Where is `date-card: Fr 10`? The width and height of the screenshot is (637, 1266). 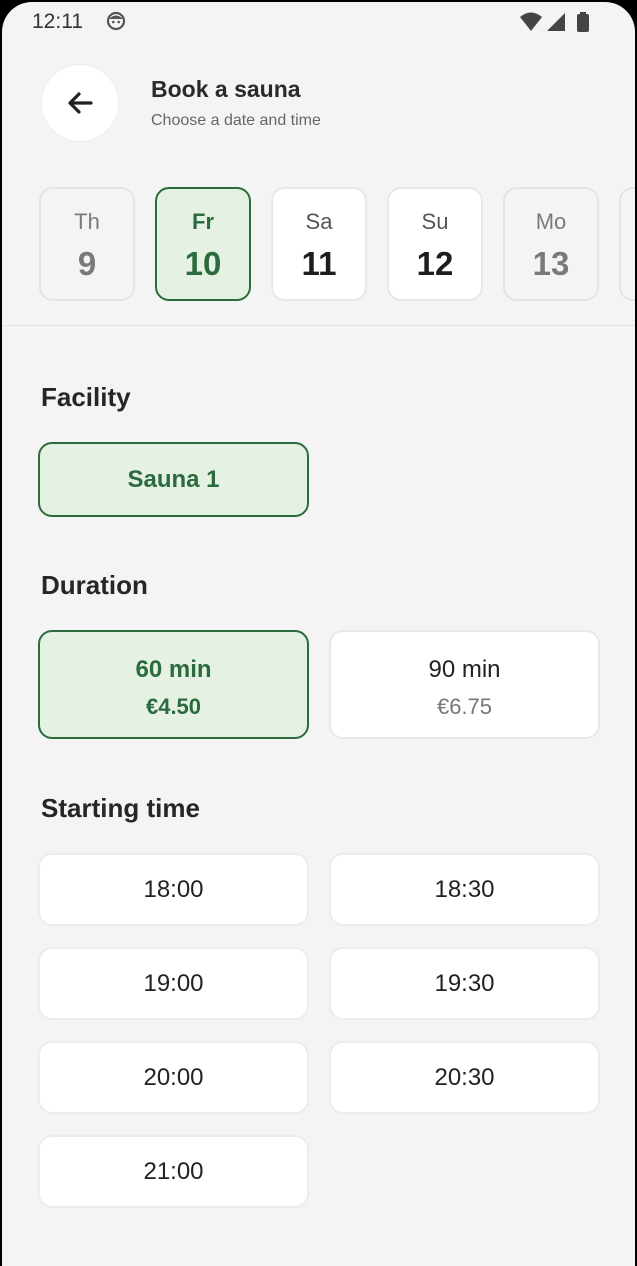
date-card: Fr 10 is located at coordinates (203, 244).